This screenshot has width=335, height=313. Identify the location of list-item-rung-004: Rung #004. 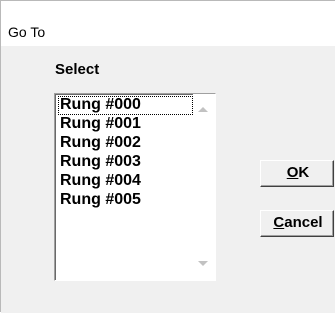
(125, 181).